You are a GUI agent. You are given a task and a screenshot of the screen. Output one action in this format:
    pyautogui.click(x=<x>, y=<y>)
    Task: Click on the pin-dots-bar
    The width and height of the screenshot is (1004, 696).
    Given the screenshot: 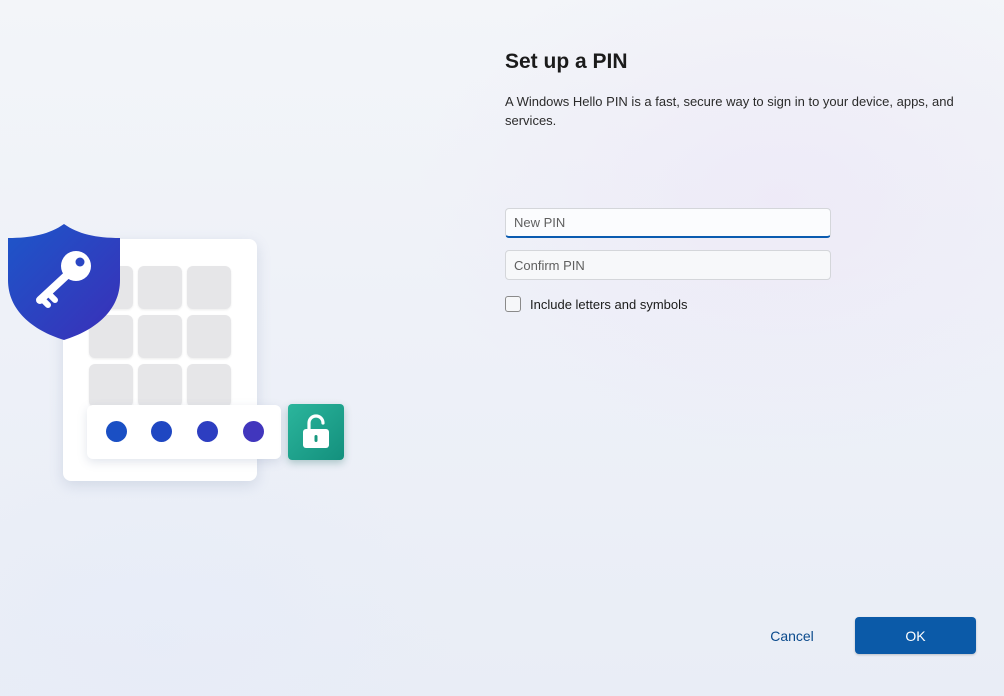 What is the action you would take?
    pyautogui.click(x=184, y=432)
    